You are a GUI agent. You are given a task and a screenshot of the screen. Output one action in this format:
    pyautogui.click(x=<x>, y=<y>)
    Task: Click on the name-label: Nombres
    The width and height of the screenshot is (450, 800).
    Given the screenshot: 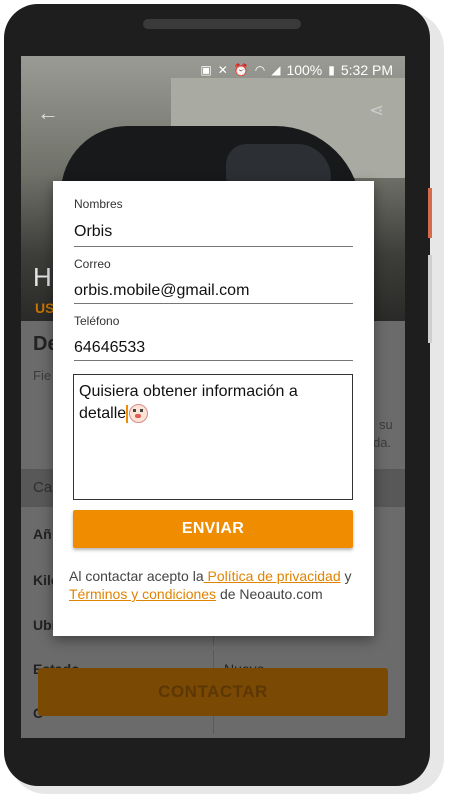 What is the action you would take?
    pyautogui.click(x=98, y=204)
    